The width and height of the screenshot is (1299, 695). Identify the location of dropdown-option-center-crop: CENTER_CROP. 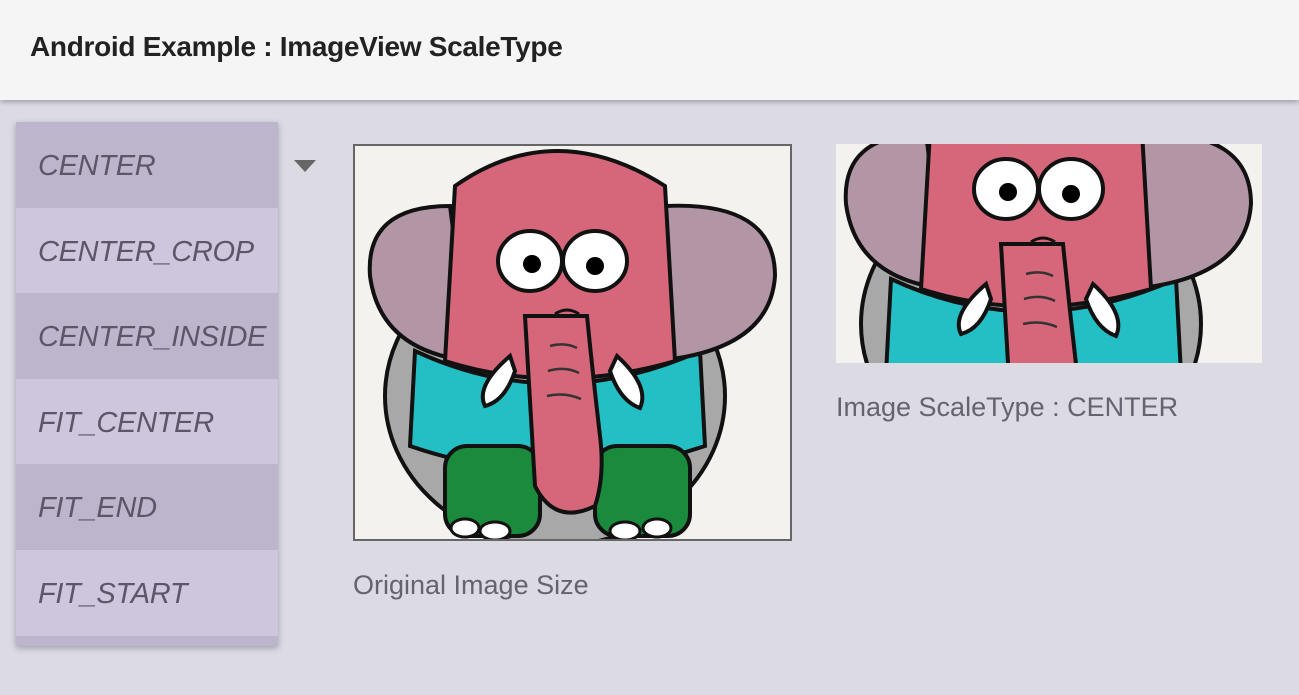
(147, 251).